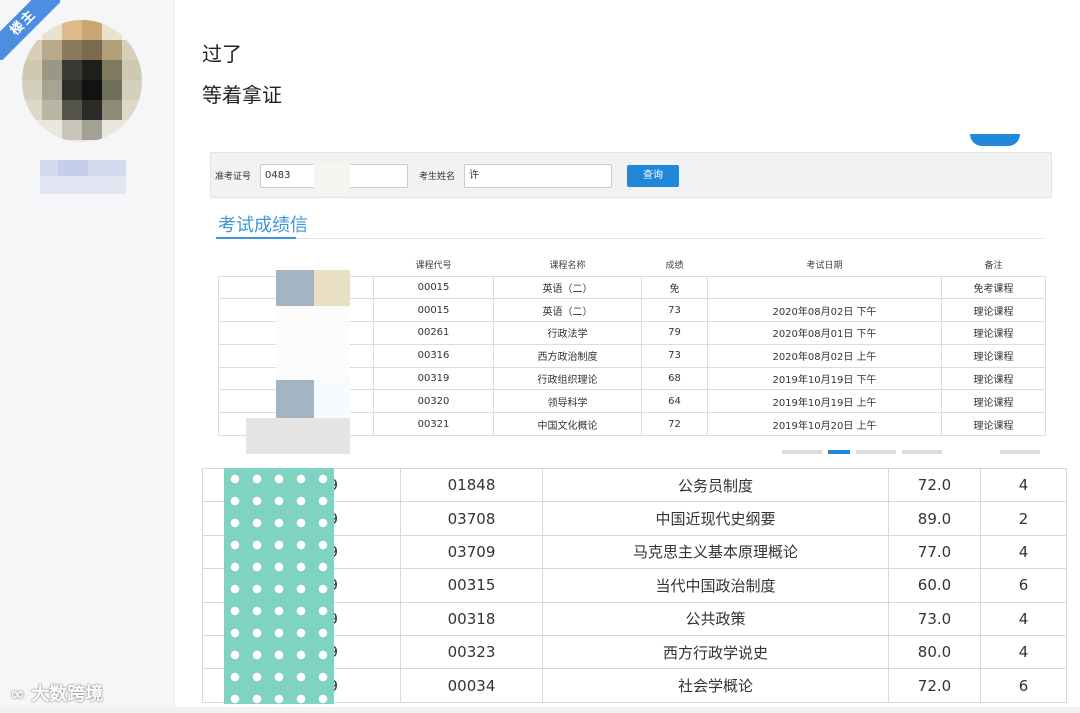 This screenshot has height=713, width=1080. What do you see at coordinates (433, 378) in the screenshot?
I see `cell: 00319` at bounding box center [433, 378].